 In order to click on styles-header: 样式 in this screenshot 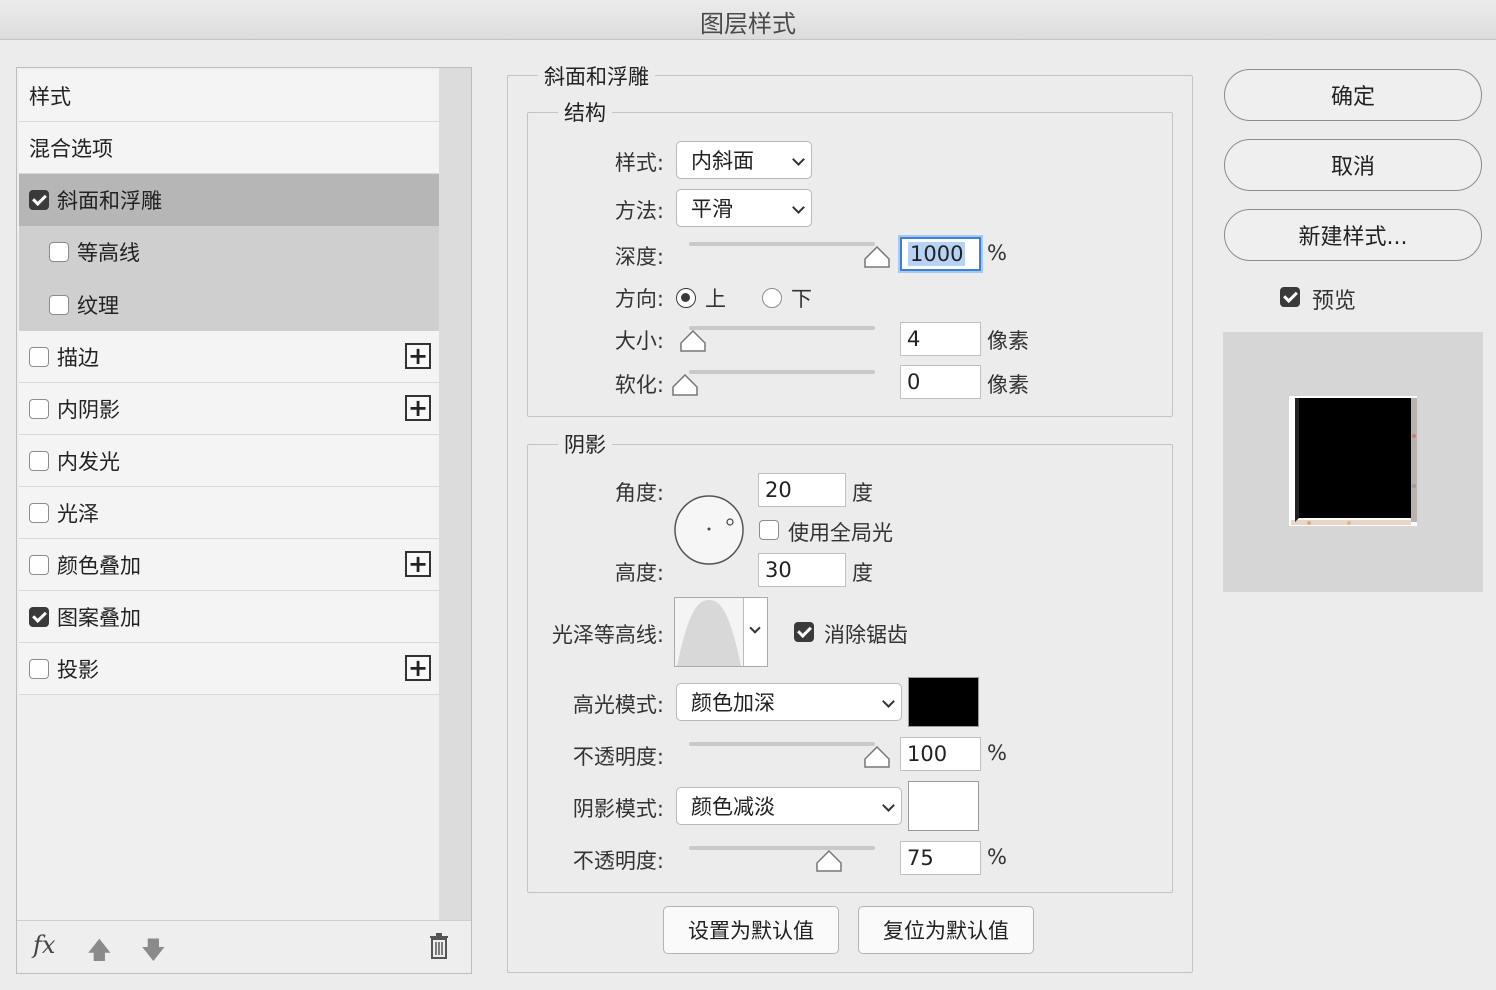, I will do `click(229, 96)`.